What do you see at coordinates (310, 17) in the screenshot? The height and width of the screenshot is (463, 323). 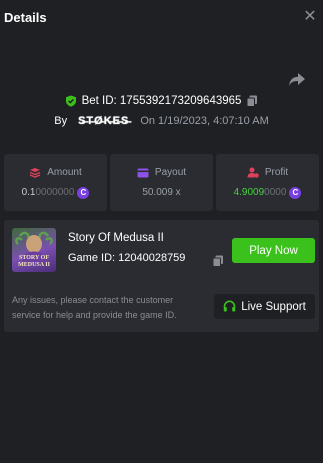 I see `close-icon: ✕` at bounding box center [310, 17].